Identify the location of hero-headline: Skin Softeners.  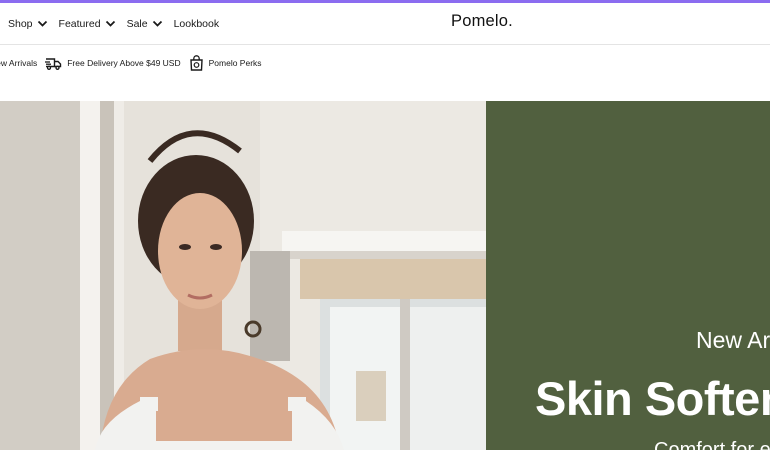
(652, 398).